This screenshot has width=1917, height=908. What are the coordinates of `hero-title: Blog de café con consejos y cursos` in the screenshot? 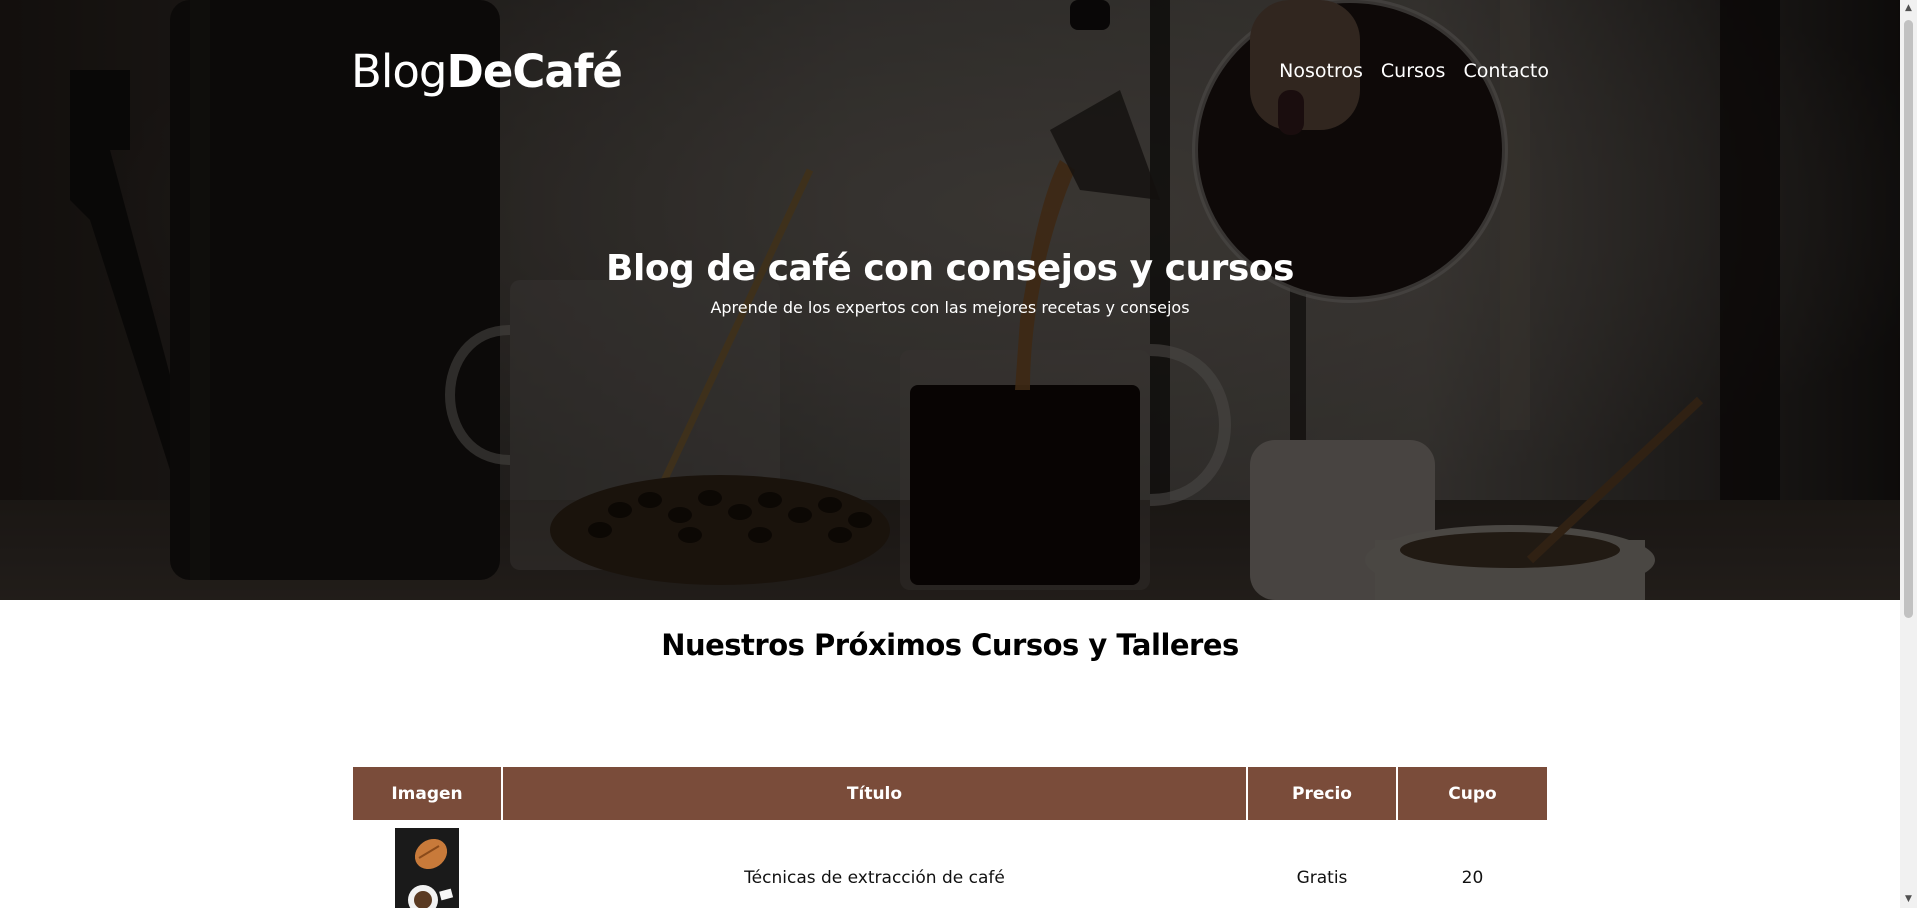 It's located at (950, 268).